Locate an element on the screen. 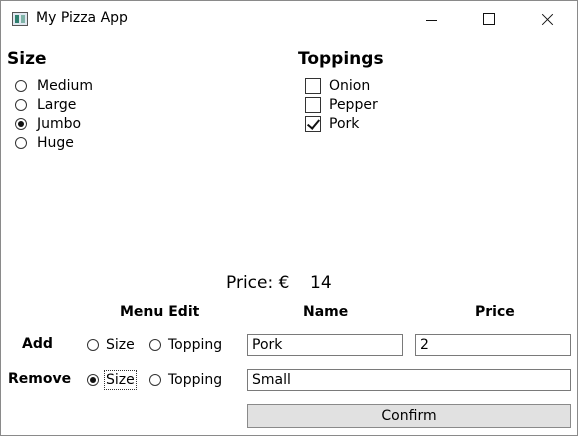 This screenshot has height=436, width=578. close-icon is located at coordinates (547, 19).